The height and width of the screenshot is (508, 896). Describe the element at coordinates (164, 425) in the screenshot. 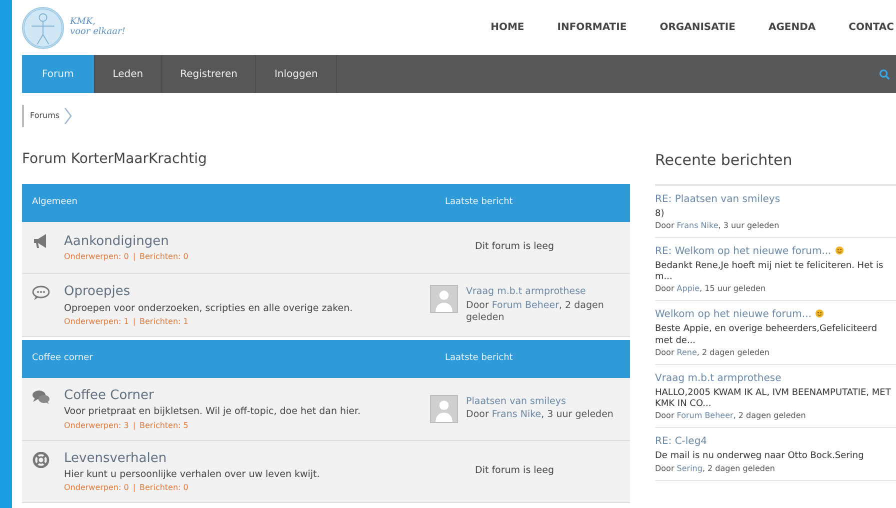

I see `post-count: Berichten: 5` at that location.